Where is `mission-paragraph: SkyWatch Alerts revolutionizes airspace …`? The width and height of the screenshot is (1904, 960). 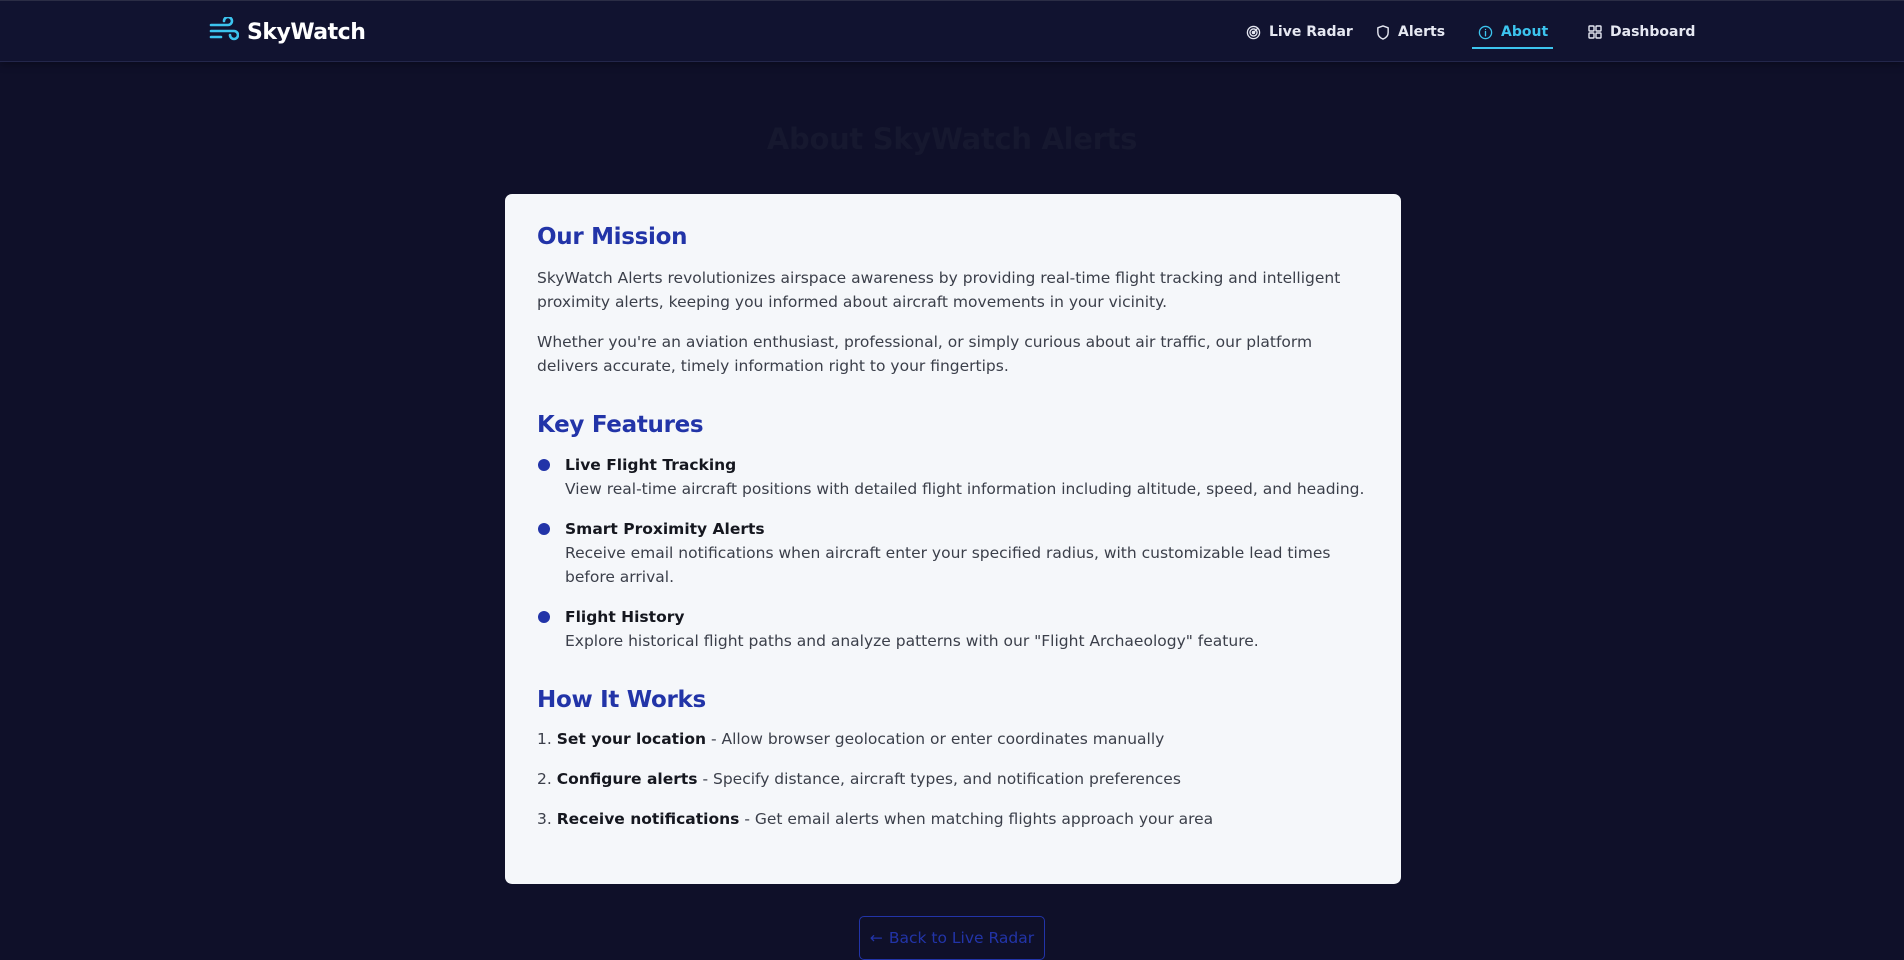 mission-paragraph: SkyWatch Alerts revolutionizes airspace … is located at coordinates (939, 290).